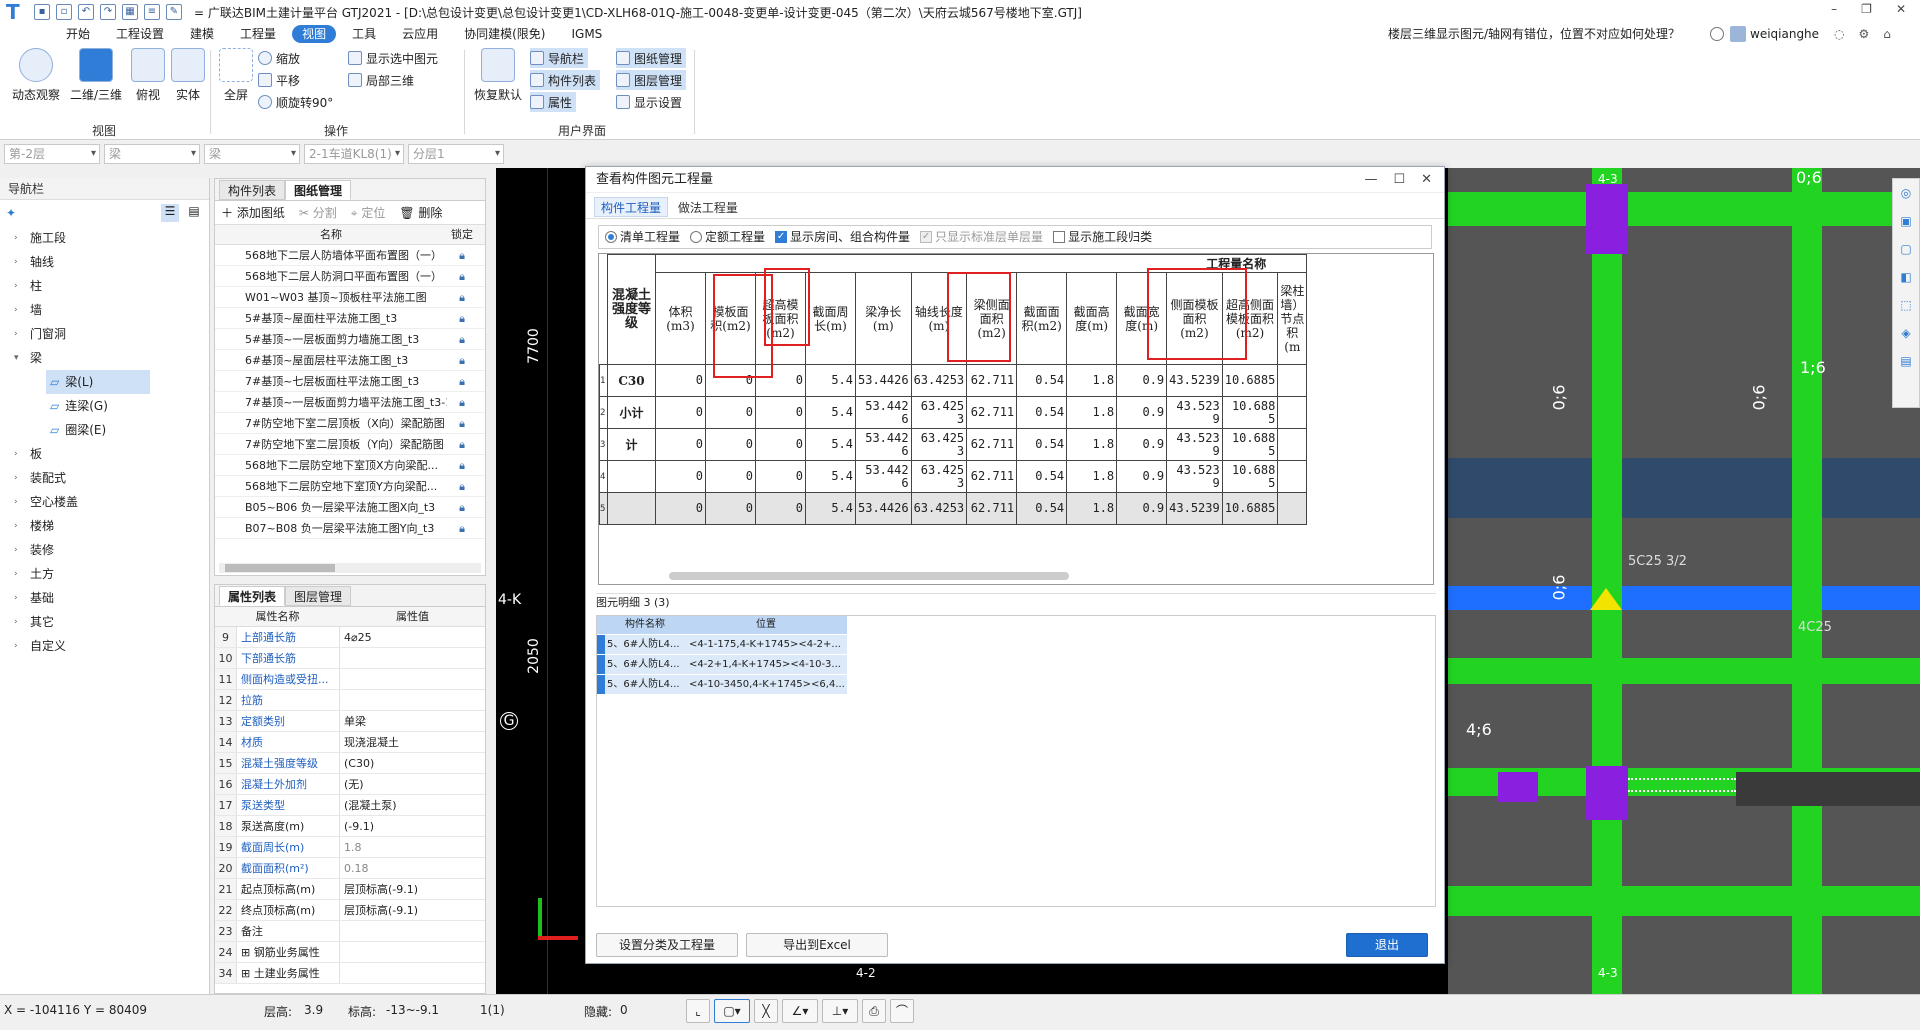 Image resolution: width=1920 pixels, height=1030 pixels. Describe the element at coordinates (140, 34) in the screenshot. I see `ribbon-tab-1: 工程设置` at that location.